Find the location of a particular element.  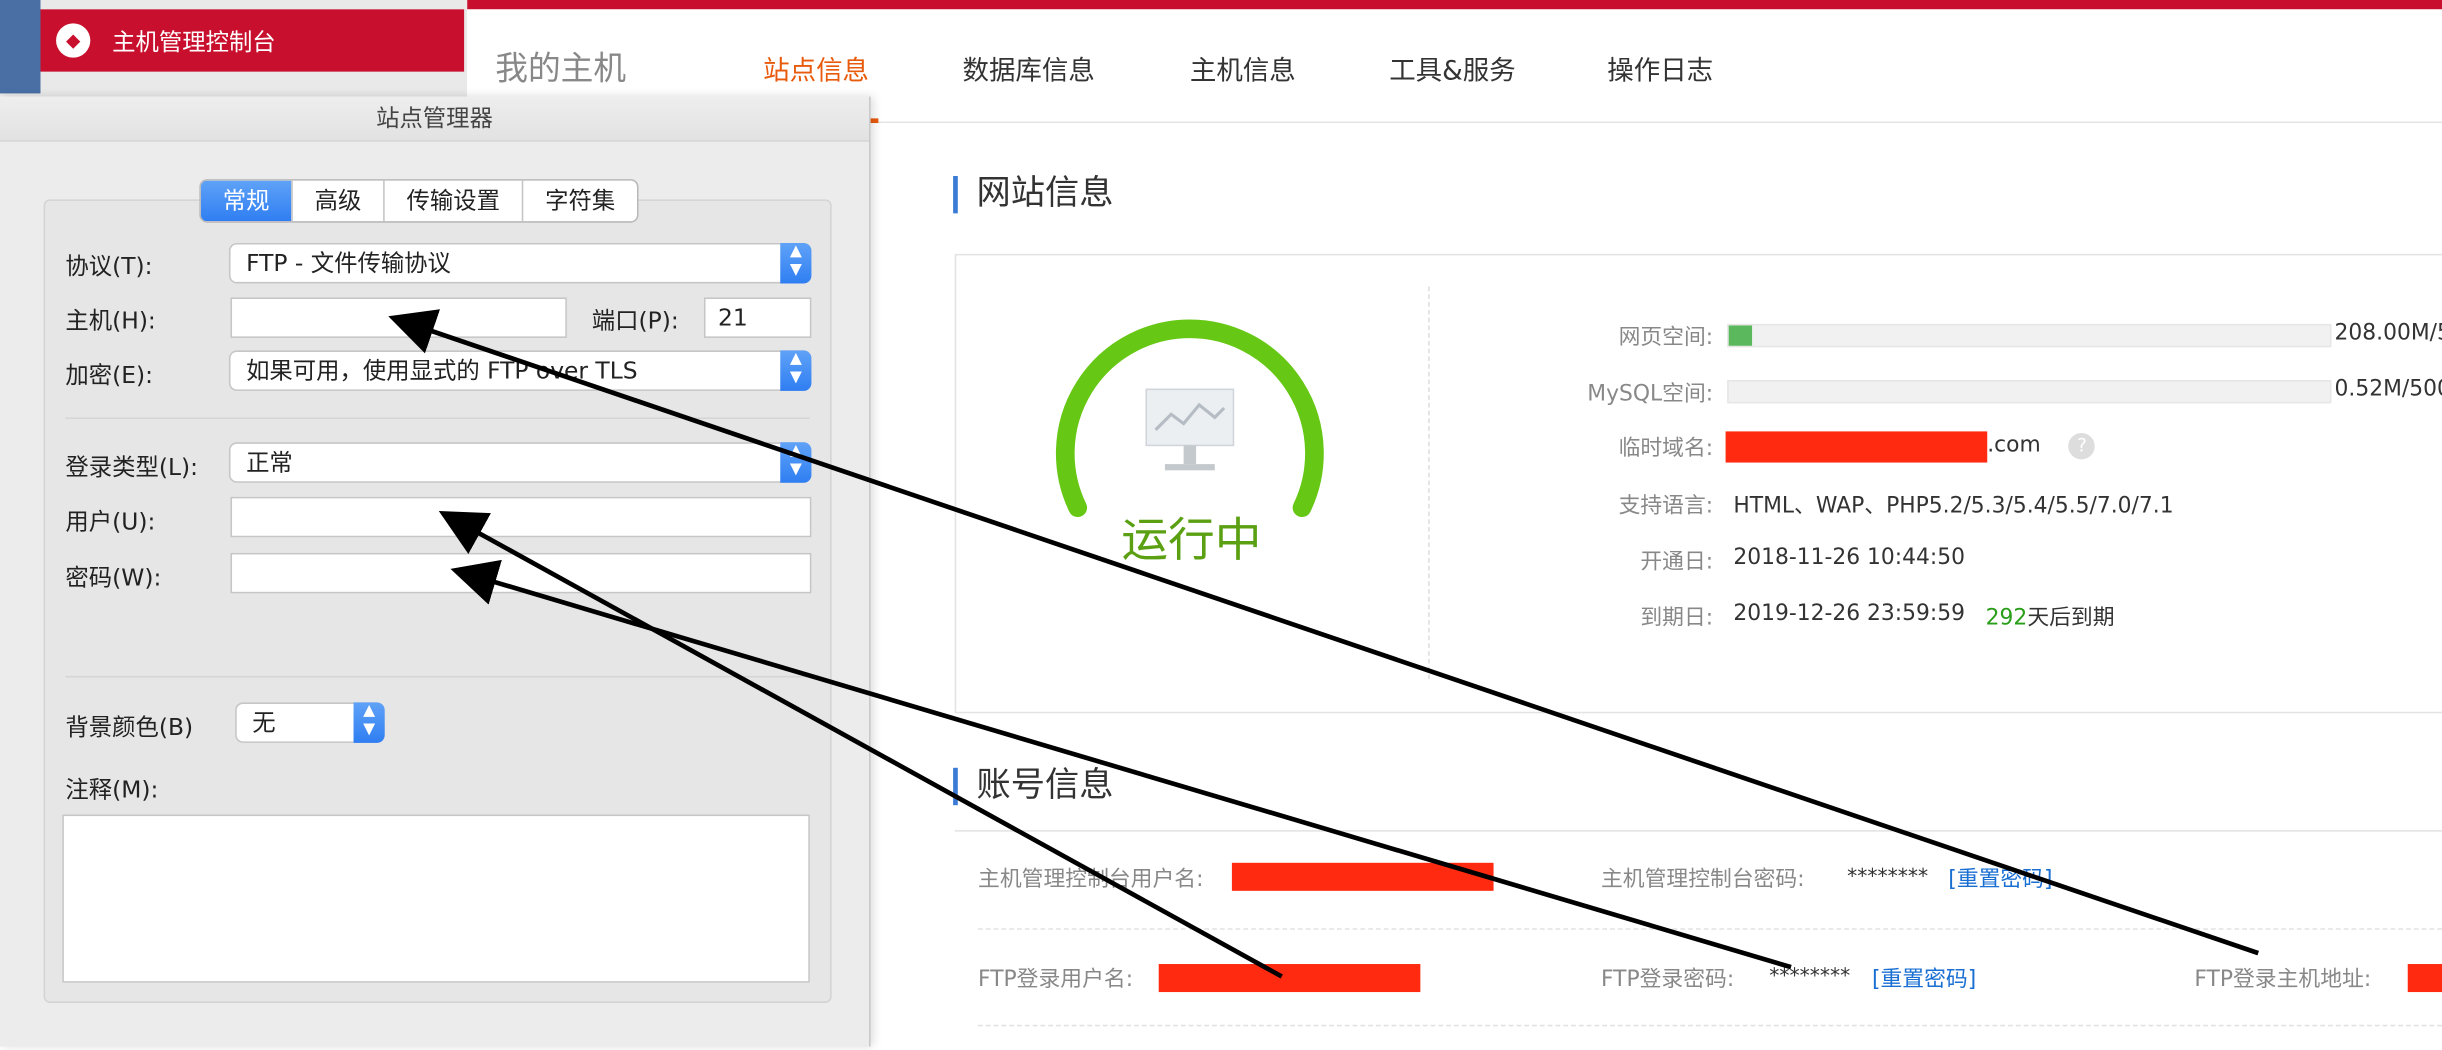

bg-color-label: 背景颜色(B) is located at coordinates (129, 727).